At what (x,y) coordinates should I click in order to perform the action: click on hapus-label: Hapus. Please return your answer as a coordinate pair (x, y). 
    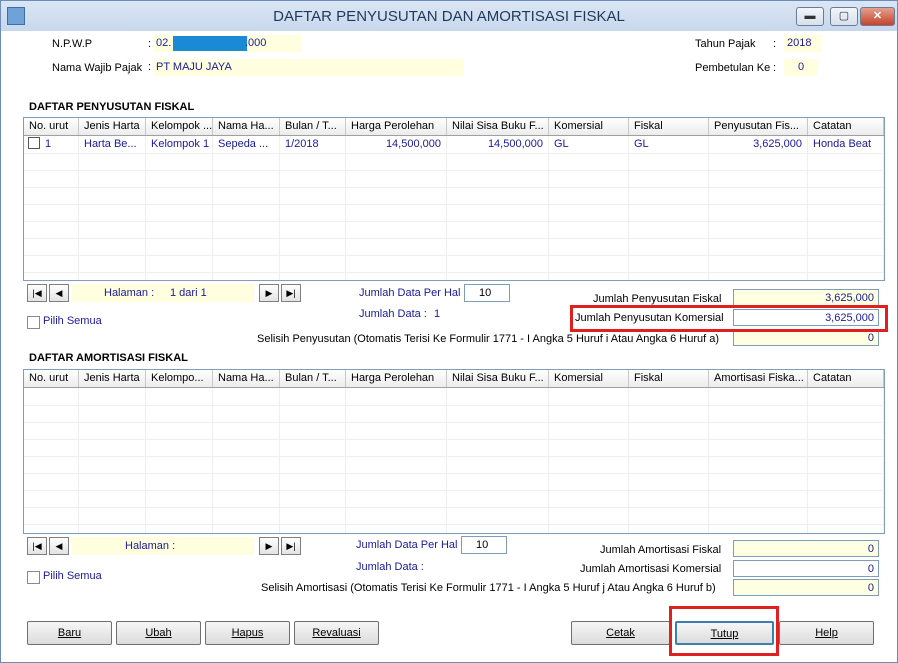
    Looking at the image, I should click on (247, 633).